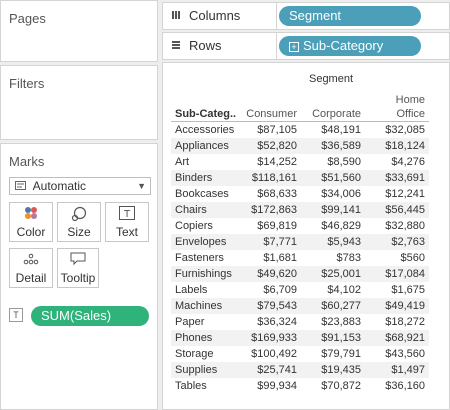 This screenshot has height=410, width=450. I want to click on mark-type-label: Automatic, so click(59, 186).